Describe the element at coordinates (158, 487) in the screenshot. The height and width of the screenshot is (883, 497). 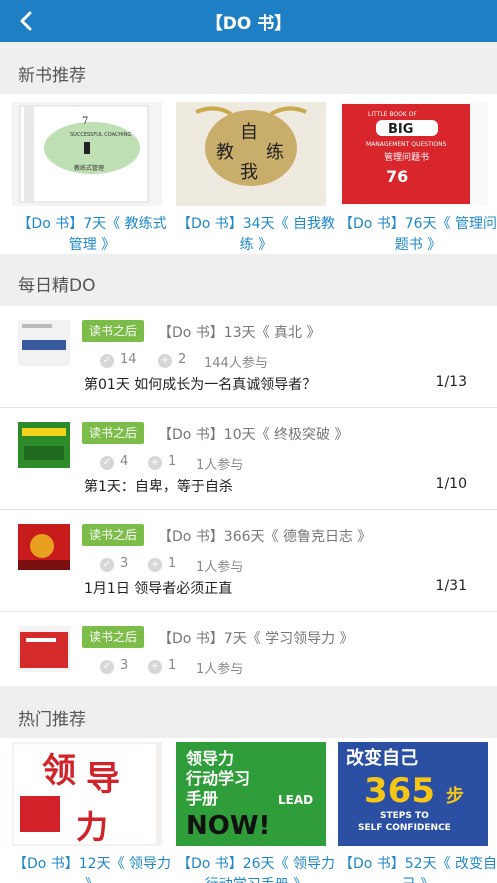
I see `item-subtitle: 第1天：自卑，等于自杀` at that location.